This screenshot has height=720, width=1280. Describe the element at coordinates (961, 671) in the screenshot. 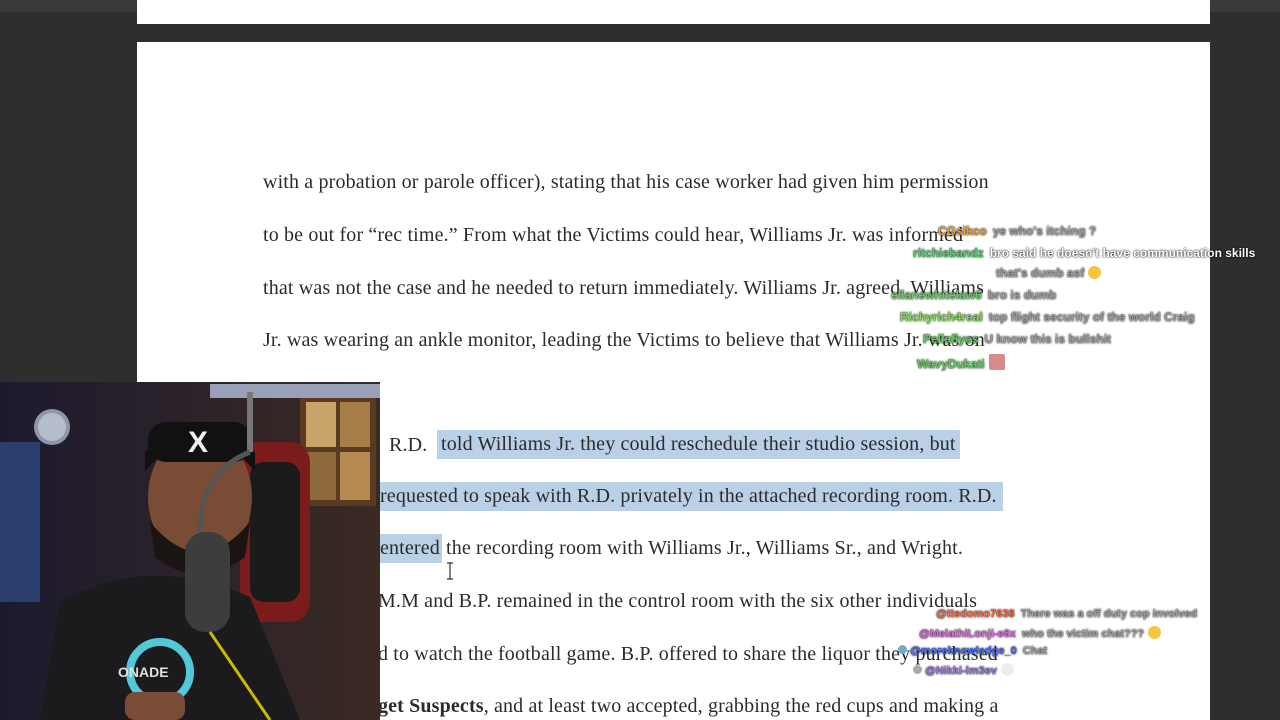

I see `chat-username: @Nikki-lm3ev` at that location.